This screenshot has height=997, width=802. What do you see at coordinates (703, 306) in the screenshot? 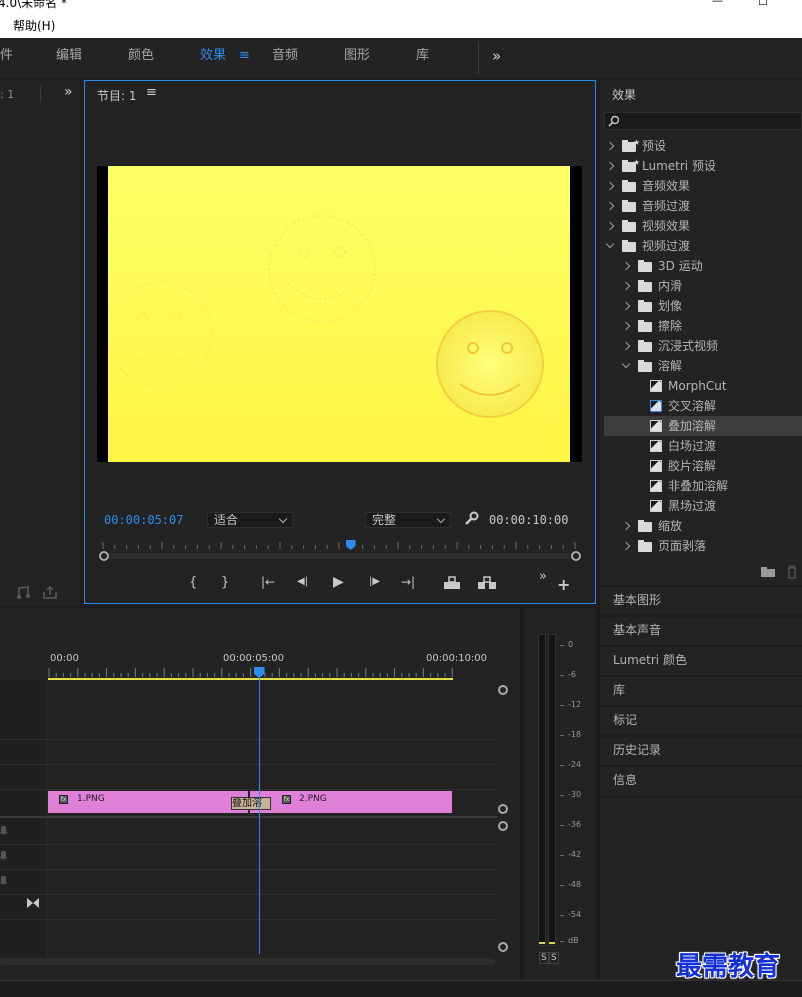
I see `effect-folder: 划像` at bounding box center [703, 306].